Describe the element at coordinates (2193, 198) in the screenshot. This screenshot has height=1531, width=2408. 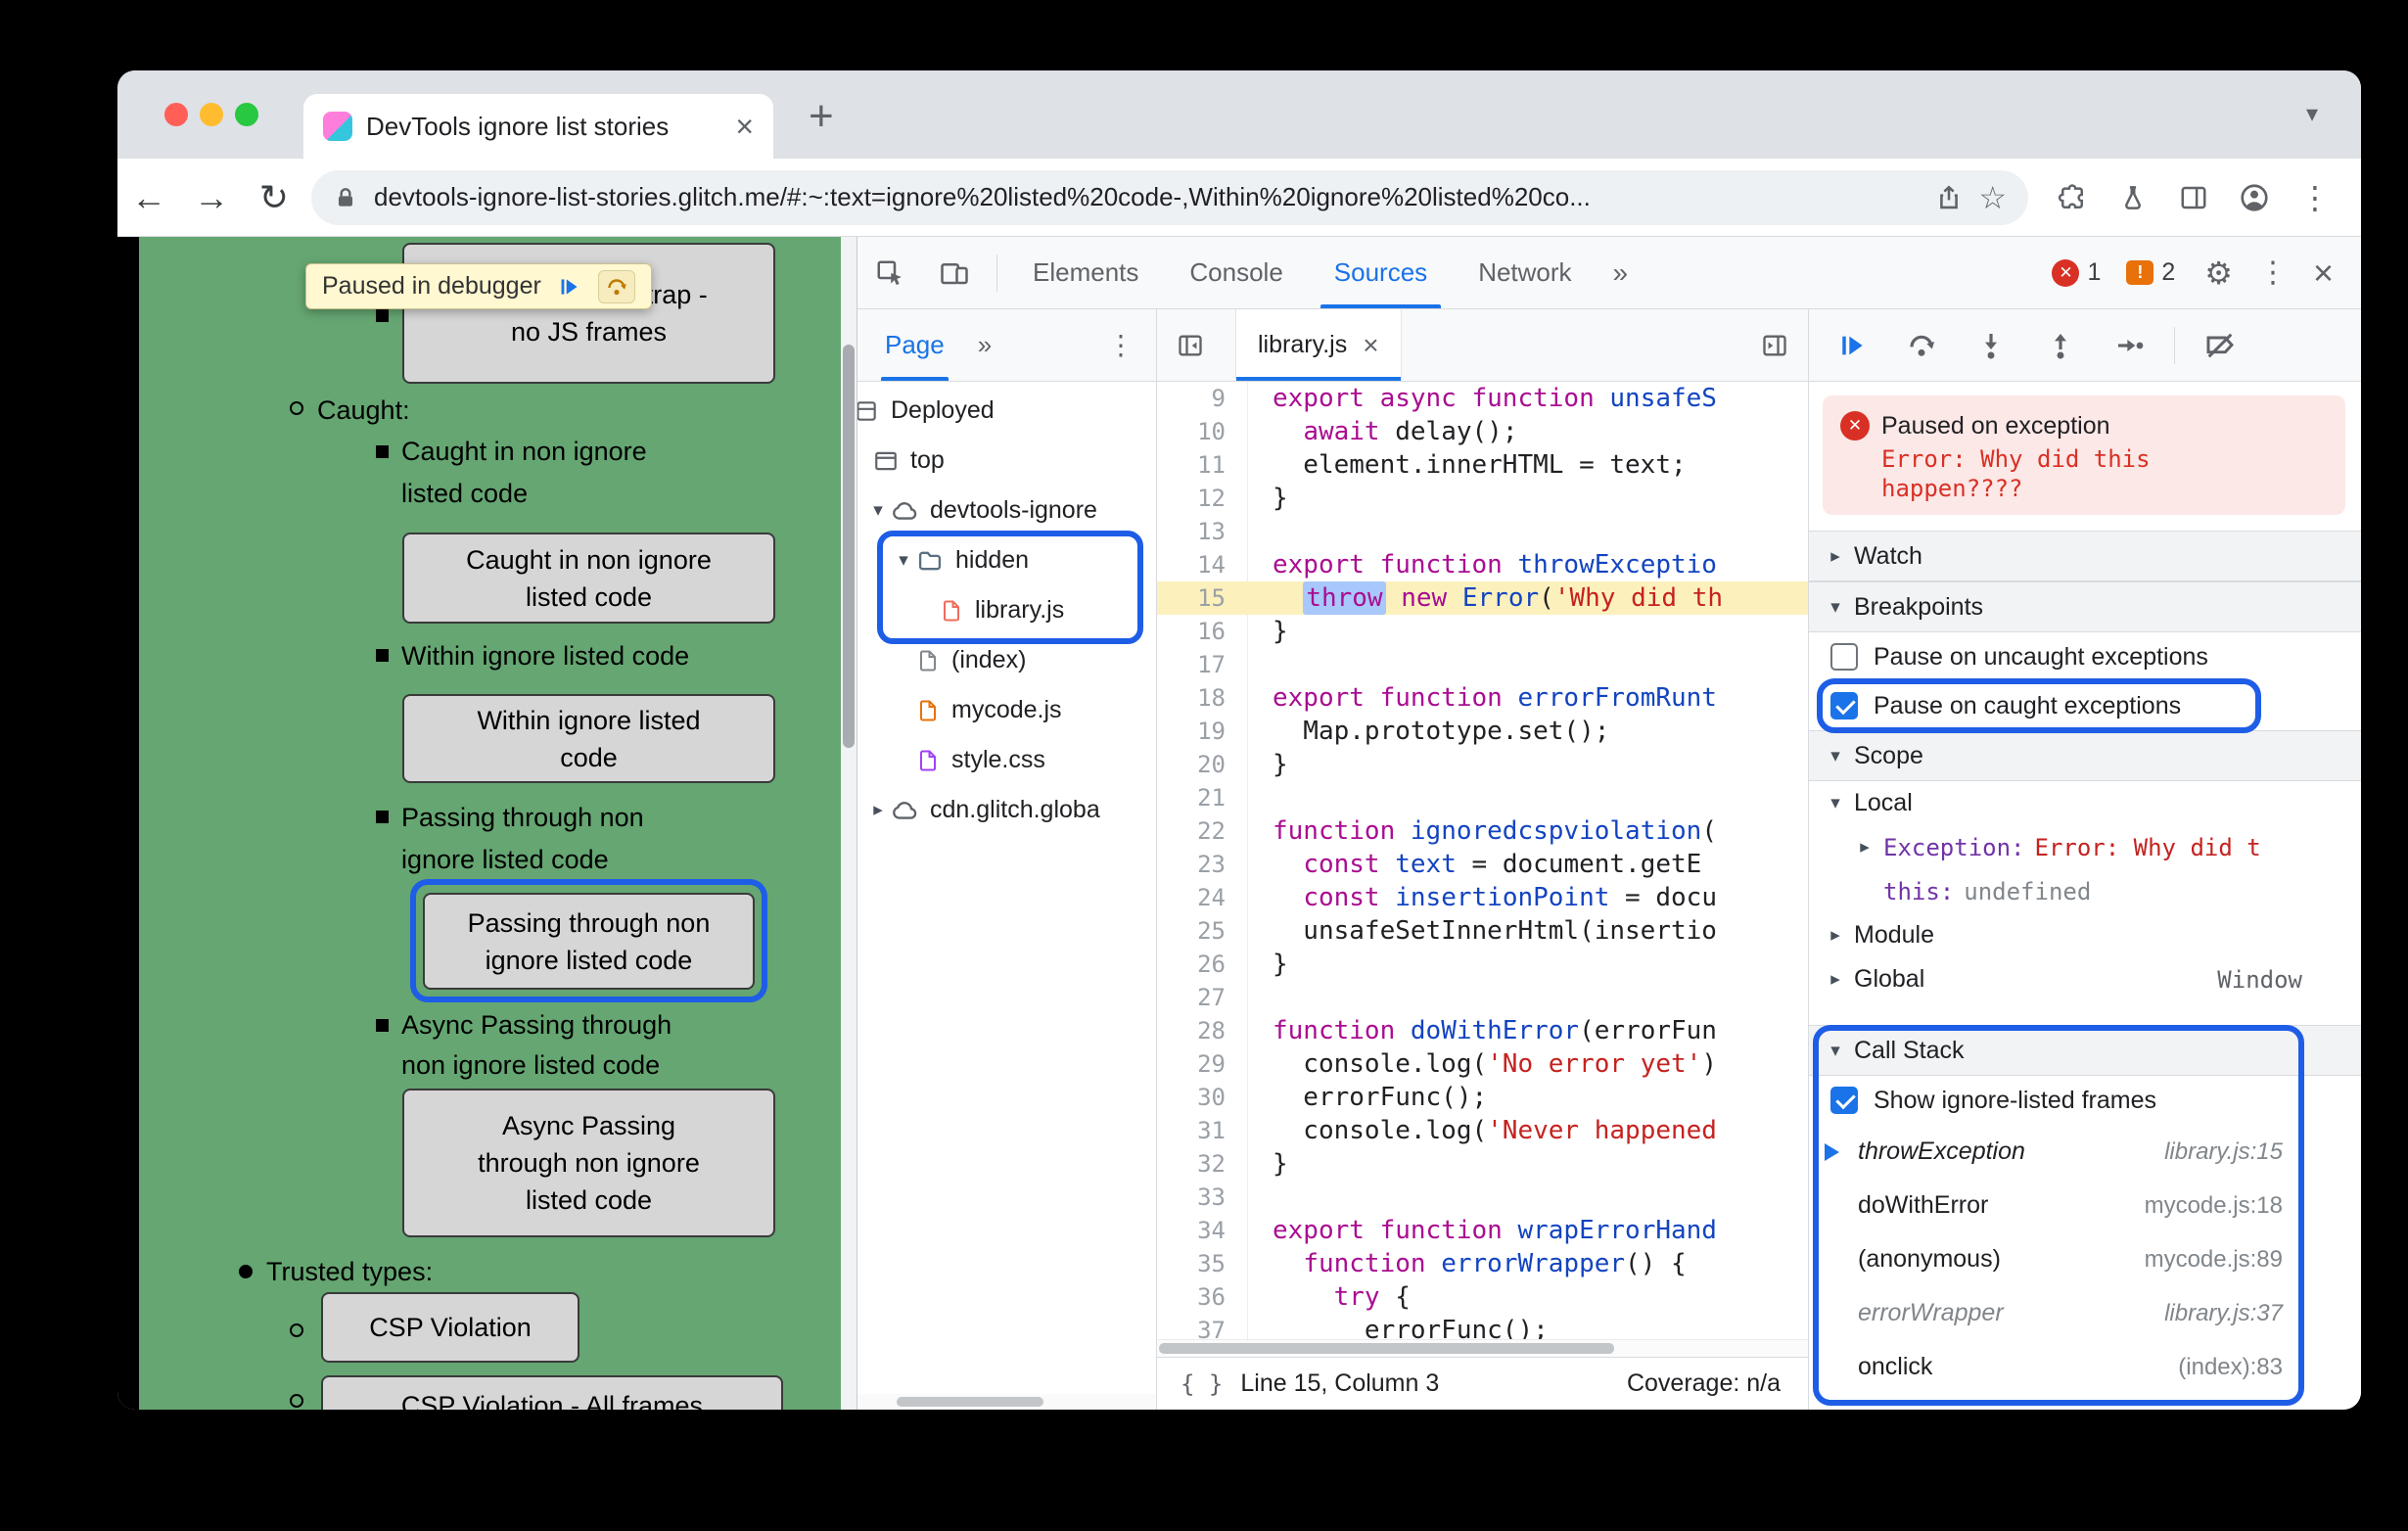
I see `side-panel-icon` at that location.